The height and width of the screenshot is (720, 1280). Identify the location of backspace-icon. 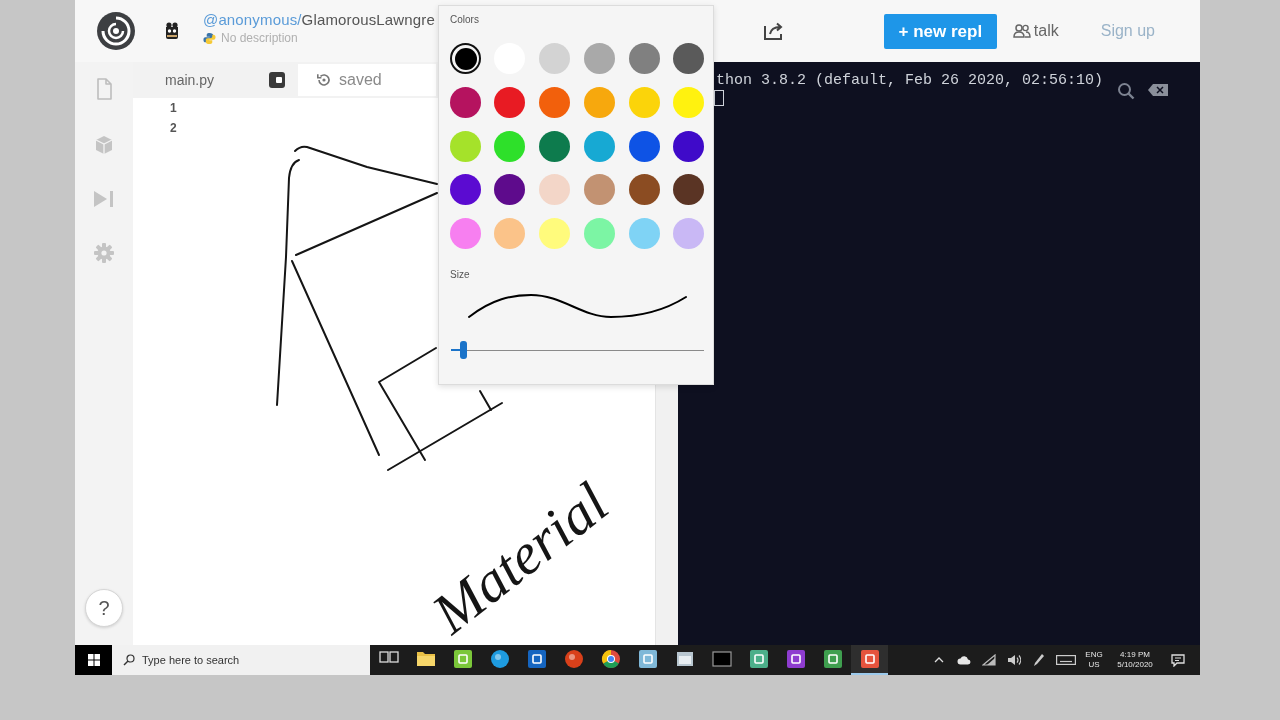
(1158, 90).